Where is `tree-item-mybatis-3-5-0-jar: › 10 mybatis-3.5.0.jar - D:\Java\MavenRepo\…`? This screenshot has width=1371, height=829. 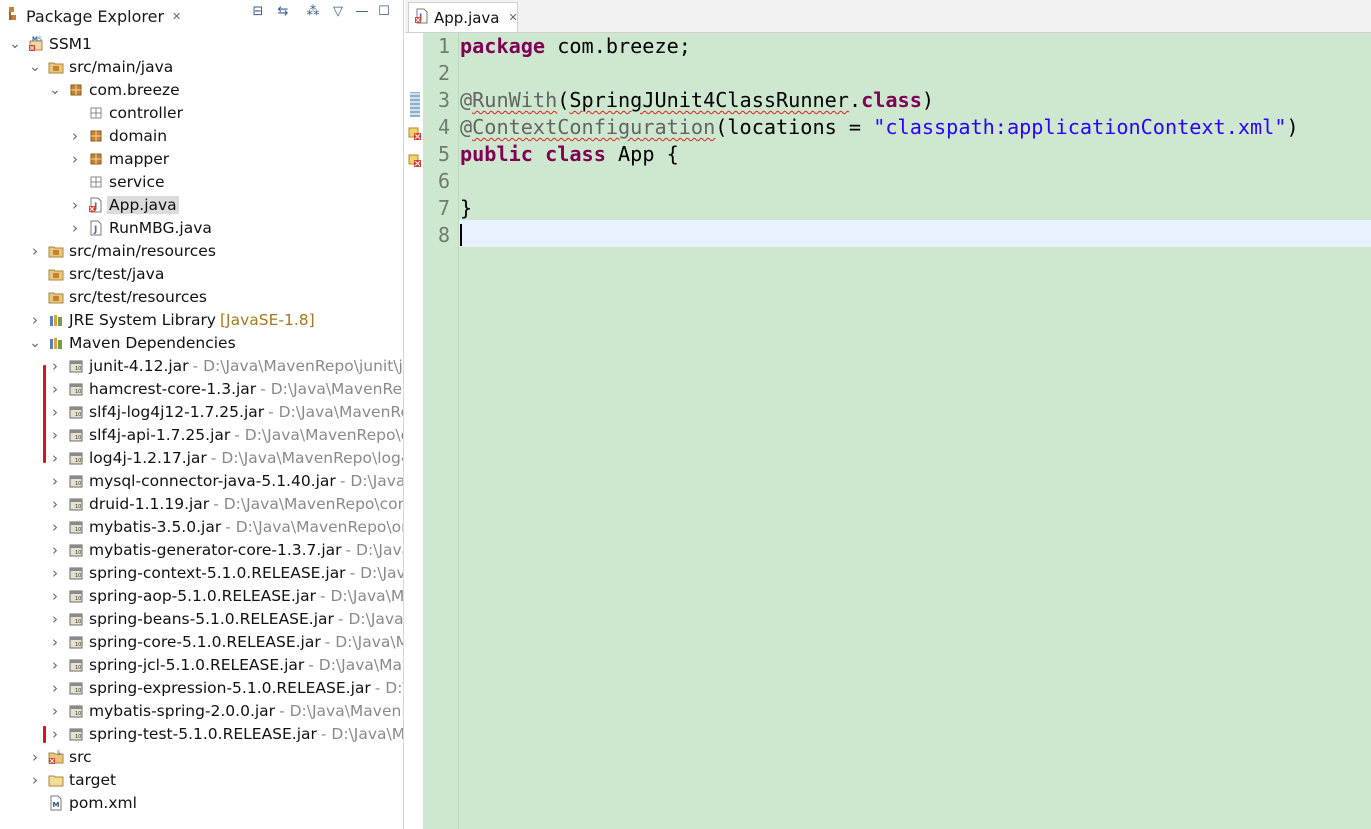 tree-item-mybatis-3-5-0-jar: › 10 mybatis-3.5.0.jar - D:\Java\MavenRepo\… is located at coordinates (201, 526).